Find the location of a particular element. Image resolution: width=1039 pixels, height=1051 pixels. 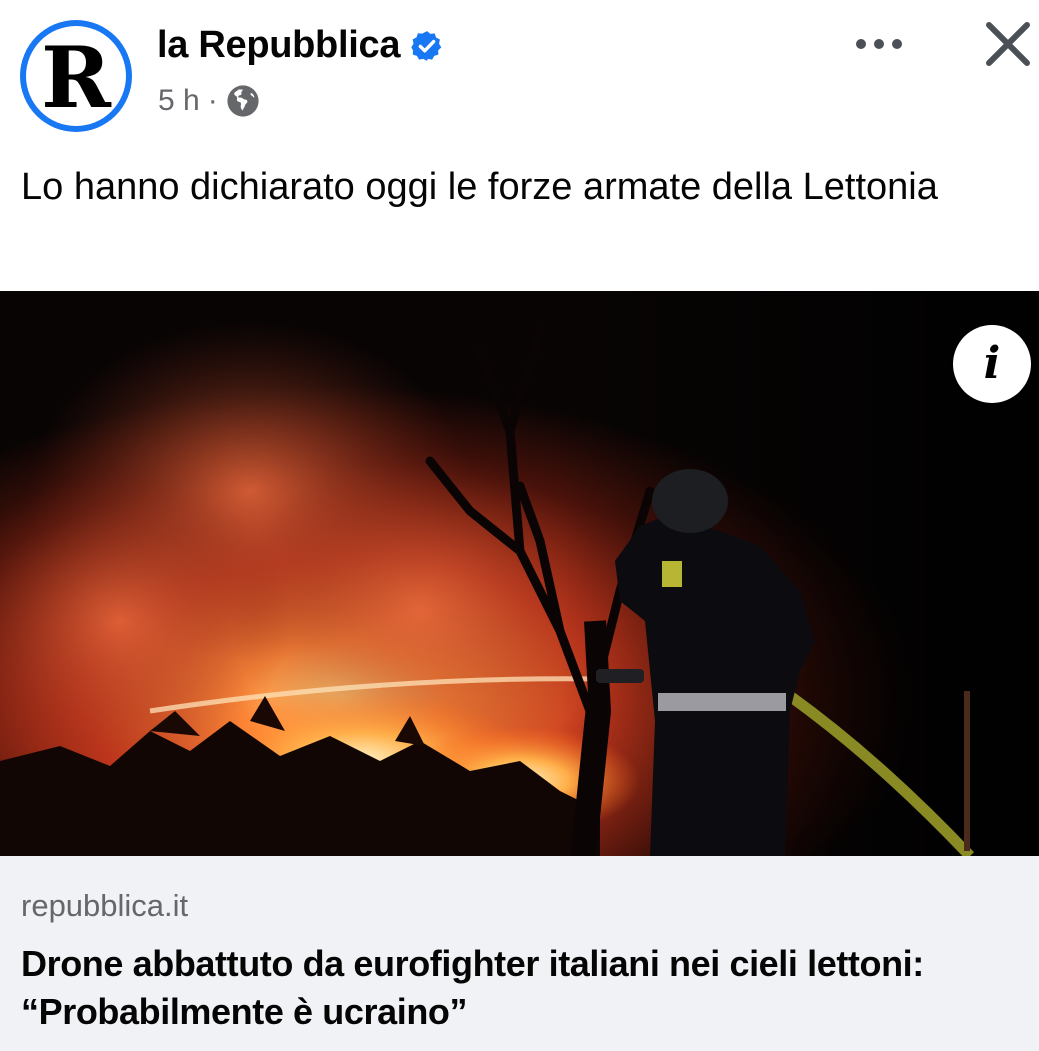

avatar-logo-letter: R is located at coordinates (76, 77).